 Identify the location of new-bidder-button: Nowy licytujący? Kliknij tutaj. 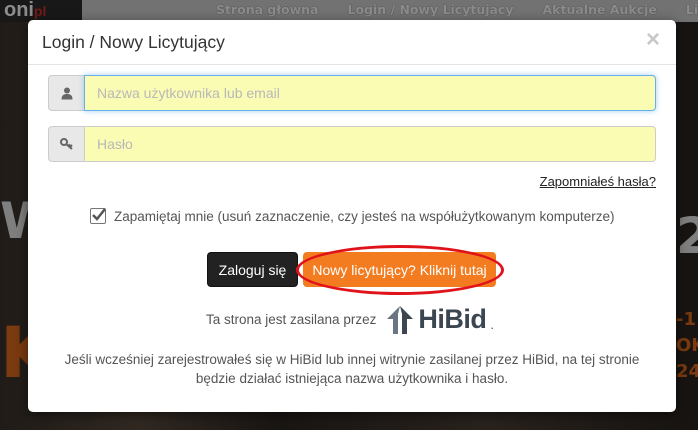
(399, 269).